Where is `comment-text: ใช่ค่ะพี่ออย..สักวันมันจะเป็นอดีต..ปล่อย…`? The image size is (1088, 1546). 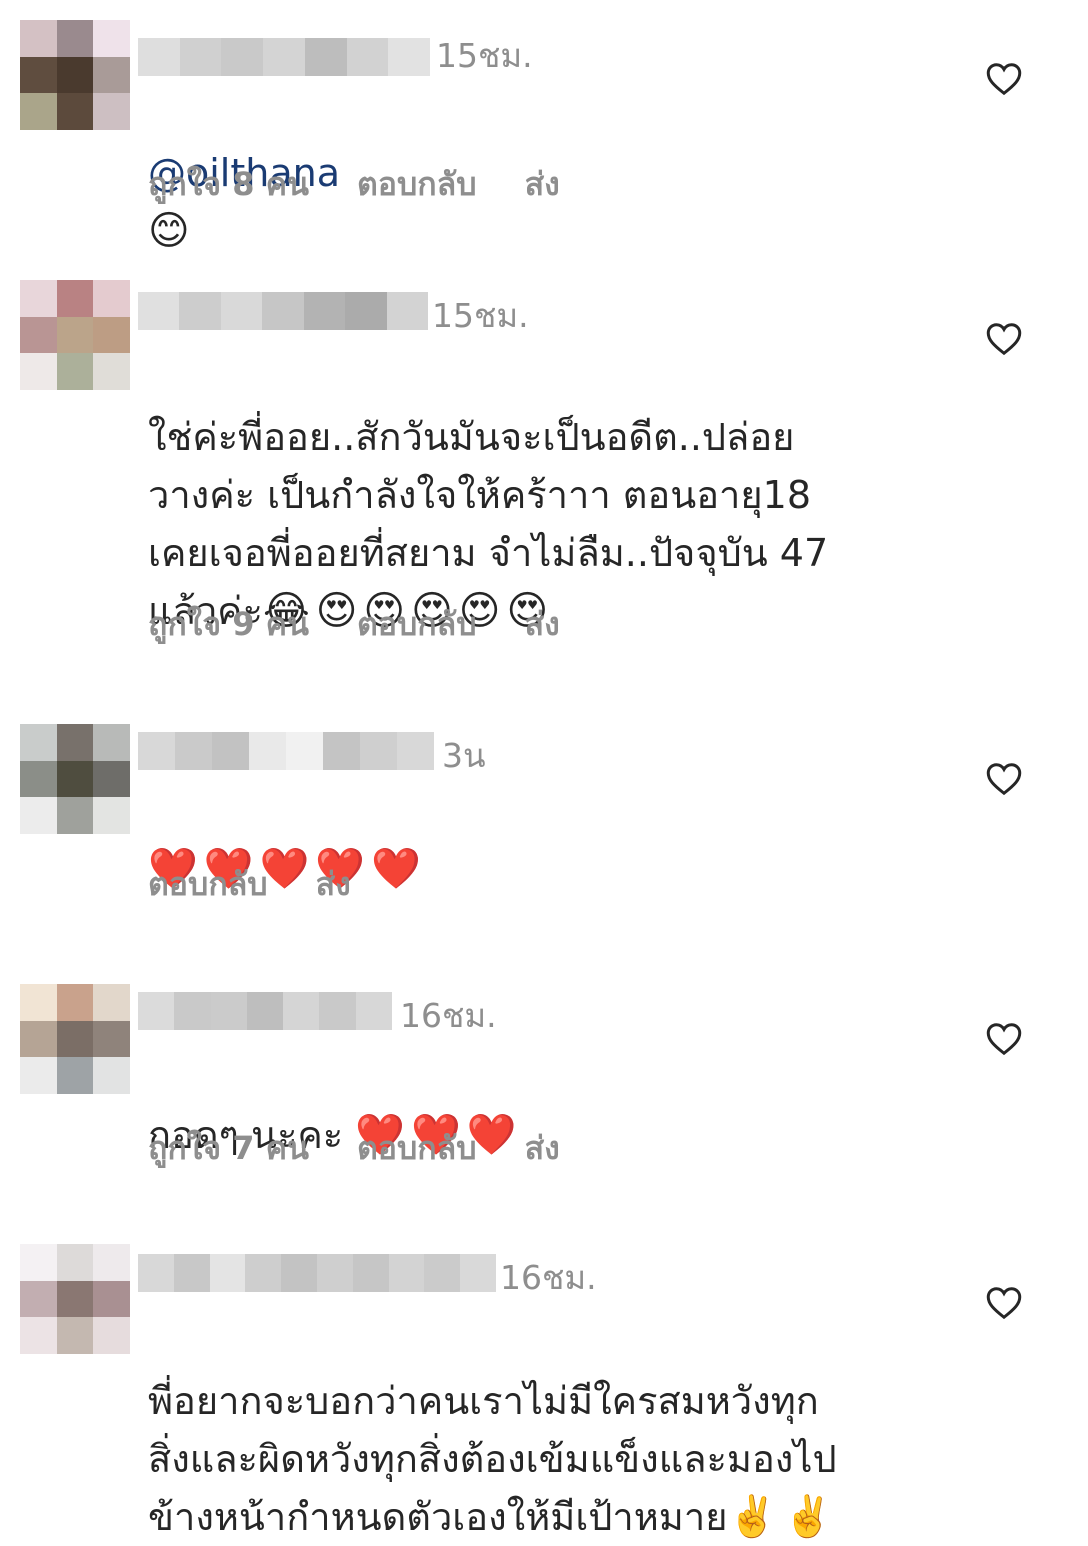
comment-text: ใช่ค่ะพี่ออย..สักวันมันจะเป็นอดีต..ปล่อย… is located at coordinates (538, 495).